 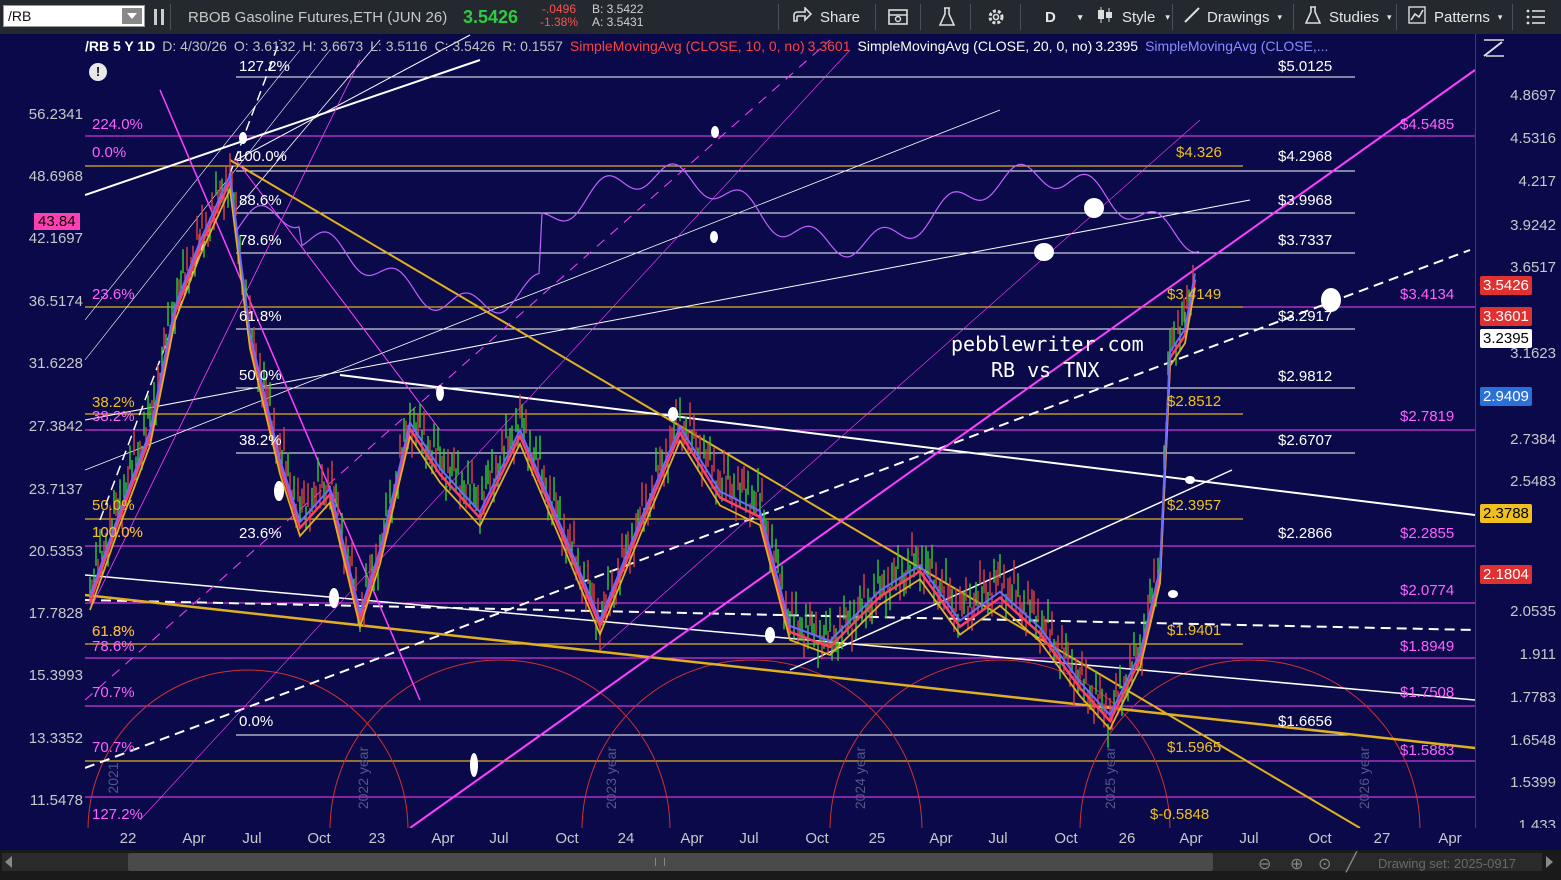 What do you see at coordinates (975, 46) in the screenshot?
I see `legend-sma20-label: SimpleMovingAvg (CLOSE, 20, 0, no)` at bounding box center [975, 46].